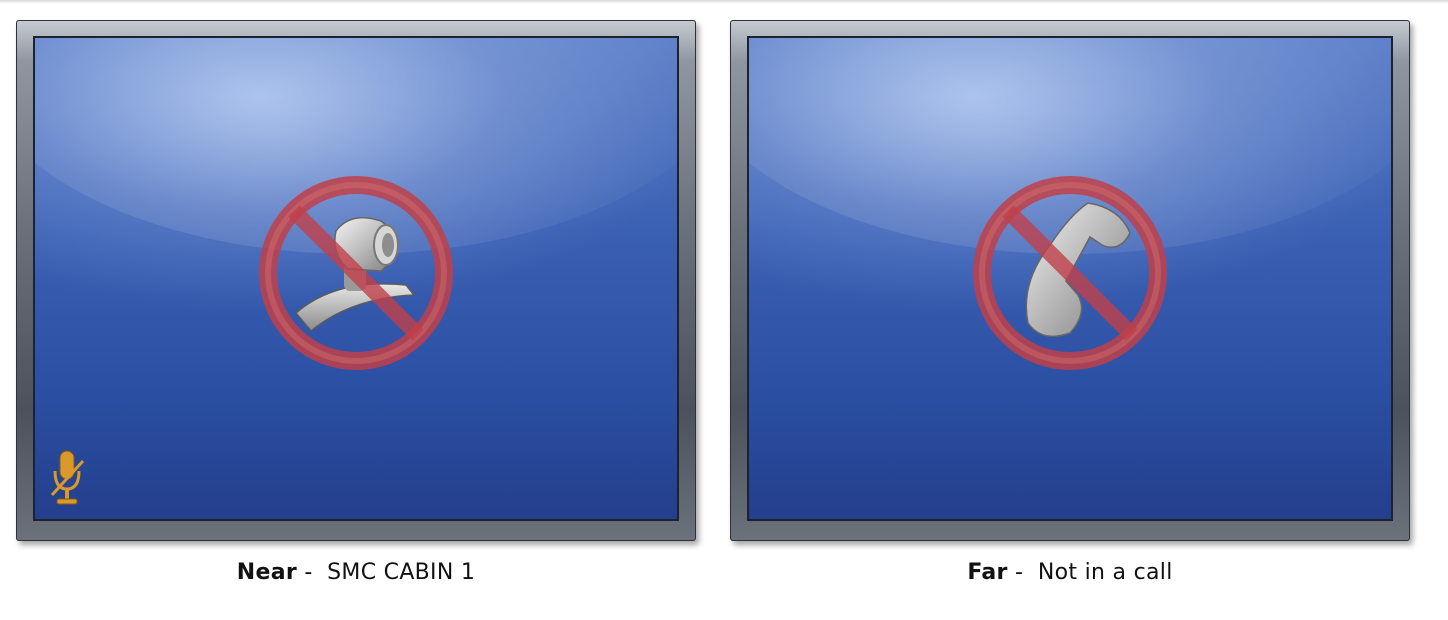 The height and width of the screenshot is (620, 1448). I want to click on far-caption: Far - Not in a call, so click(1070, 572).